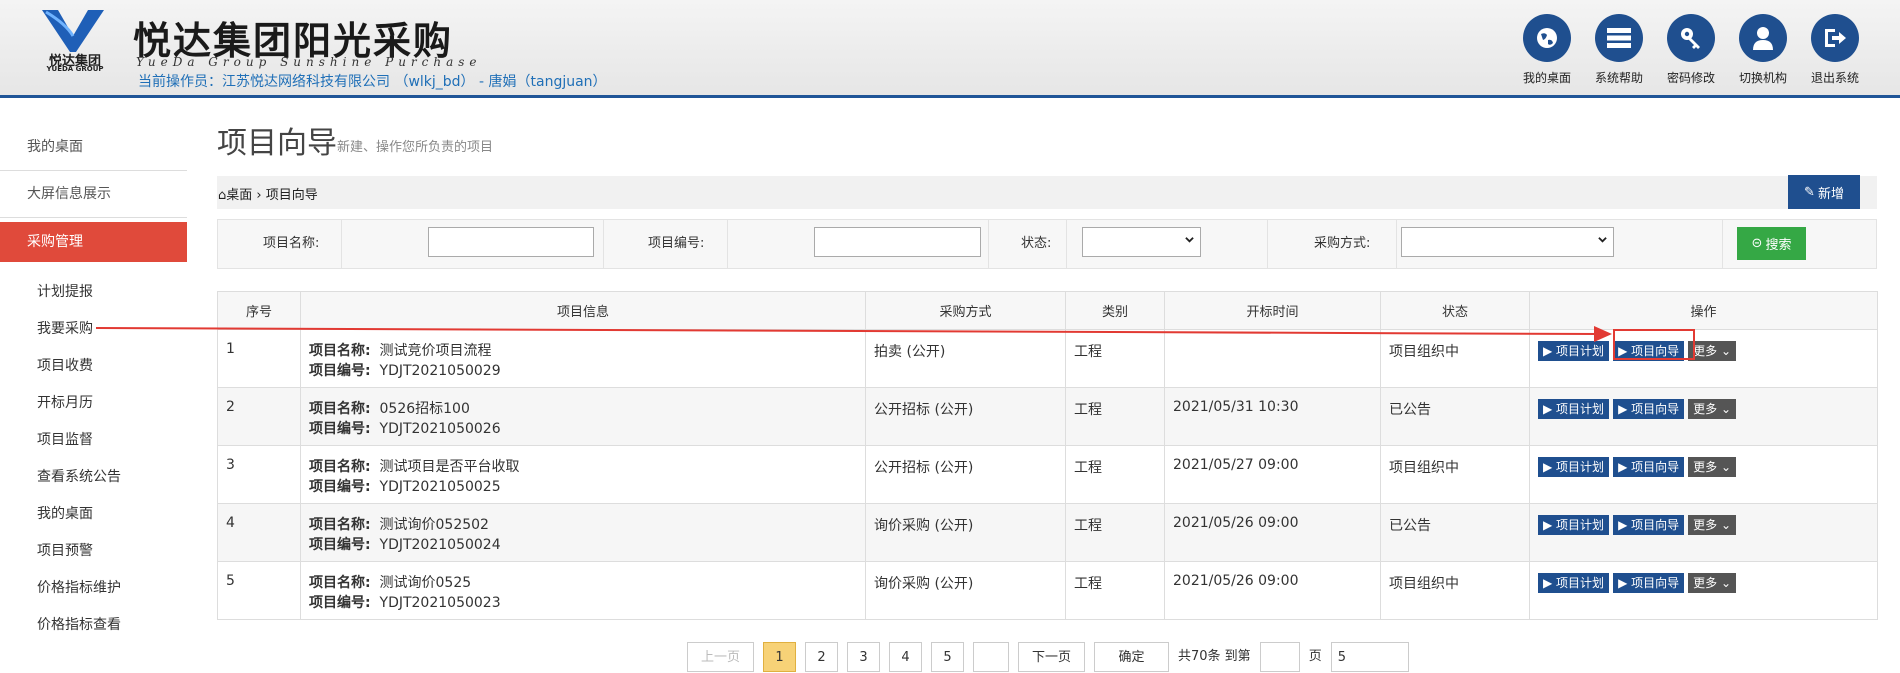 This screenshot has width=1900, height=673. I want to click on prev-page-button: 上一页, so click(720, 657).